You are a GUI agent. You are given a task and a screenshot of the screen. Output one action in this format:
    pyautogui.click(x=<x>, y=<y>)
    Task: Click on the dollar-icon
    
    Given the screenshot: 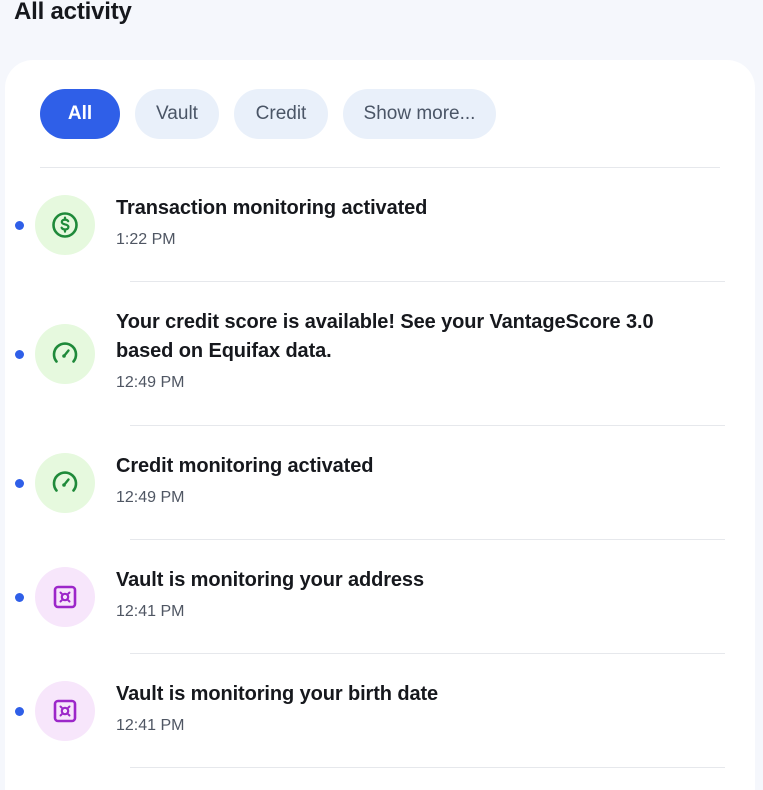 What is the action you would take?
    pyautogui.click(x=65, y=225)
    